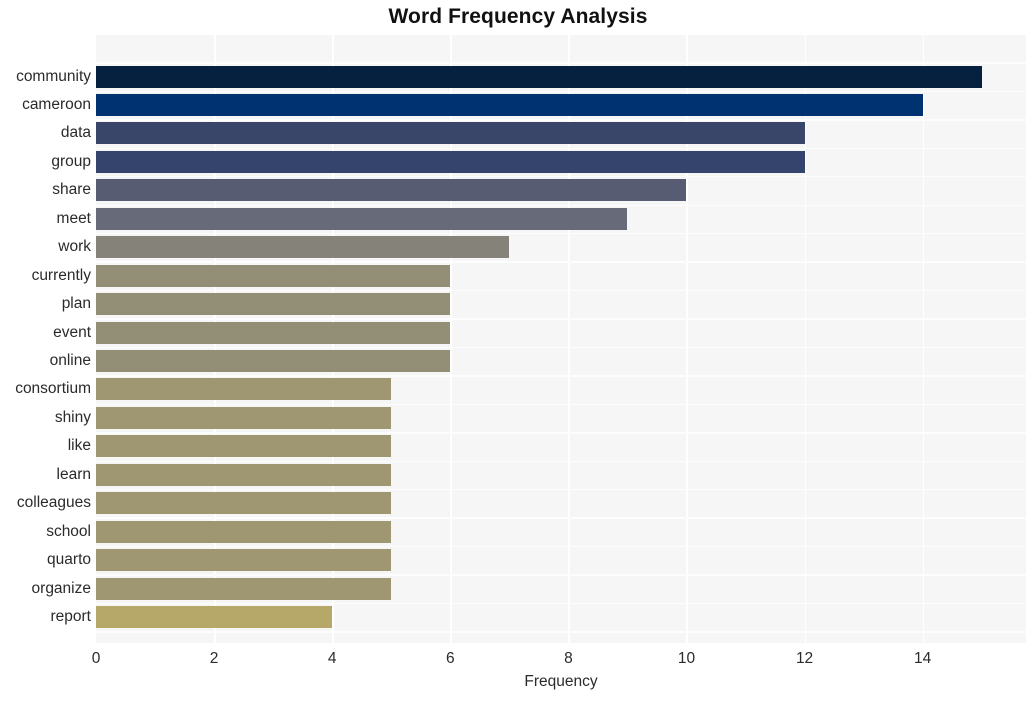 The image size is (1036, 701). Describe the element at coordinates (686, 658) in the screenshot. I see `x-axis-tick-label: 10` at that location.